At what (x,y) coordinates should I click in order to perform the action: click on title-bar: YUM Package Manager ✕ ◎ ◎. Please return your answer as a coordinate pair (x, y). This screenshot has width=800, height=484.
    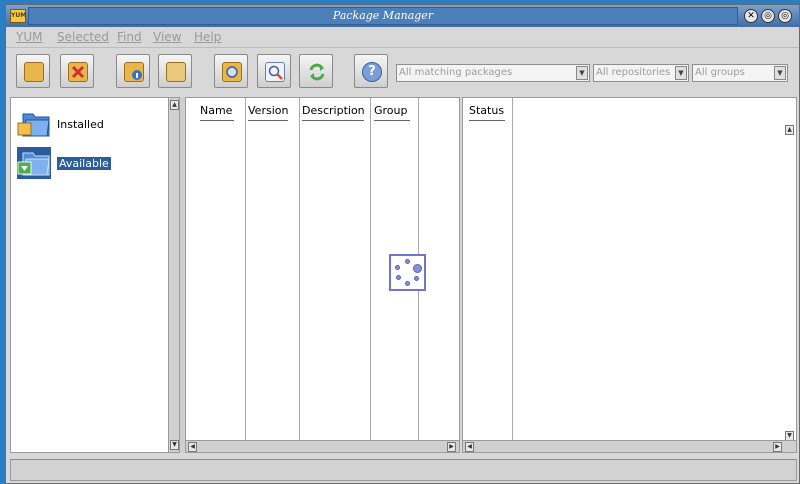
    Looking at the image, I should click on (402, 16).